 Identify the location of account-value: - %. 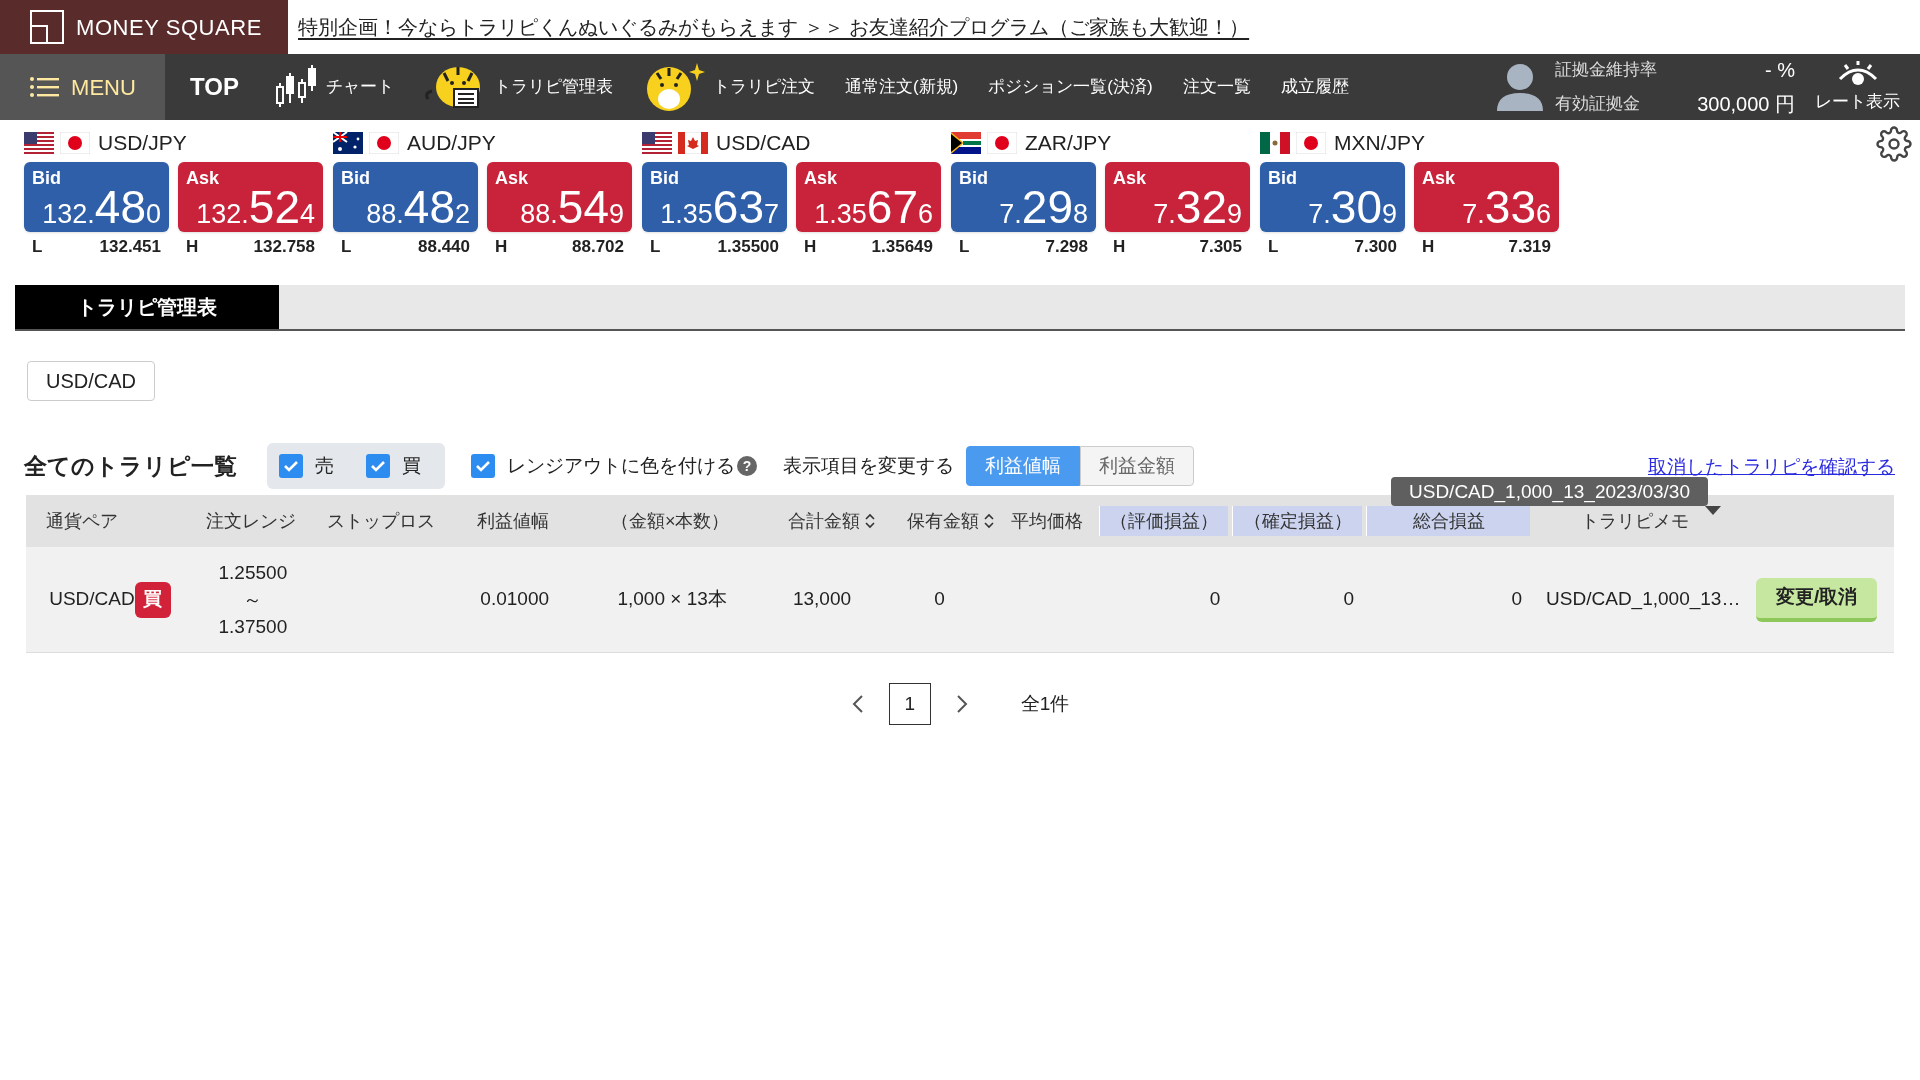
(1779, 70).